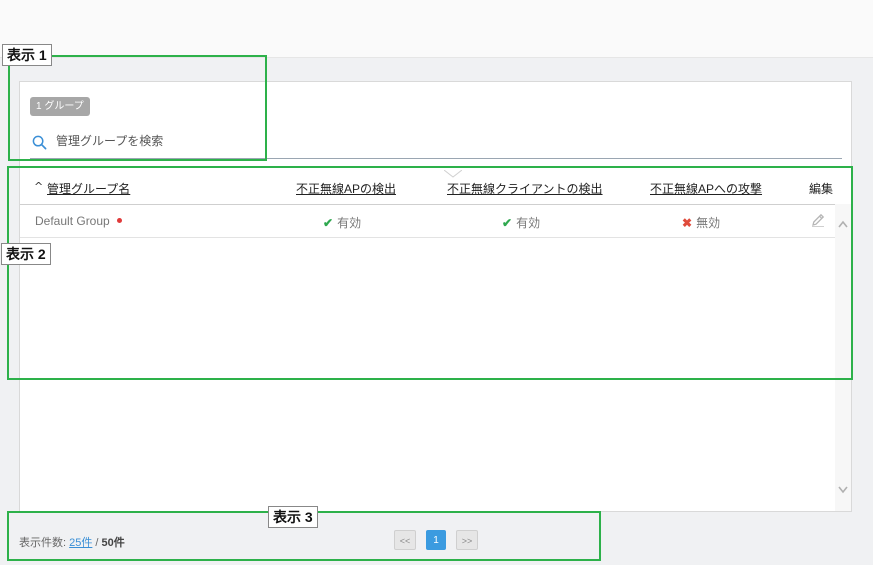 This screenshot has width=873, height=565. I want to click on top-bar, so click(436, 29).